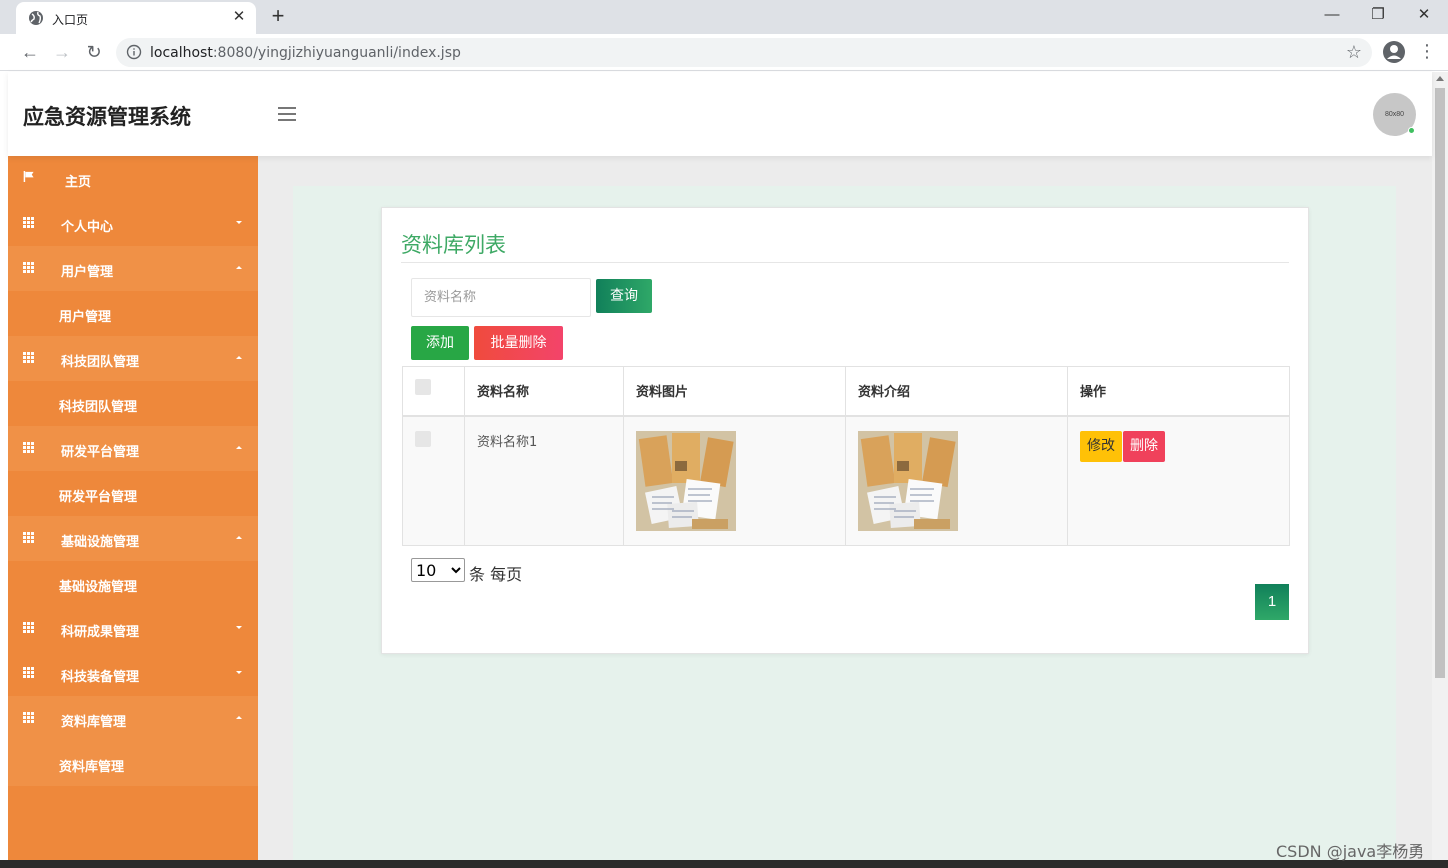 This screenshot has width=1448, height=868. I want to click on query-button: 查询, so click(624, 296).